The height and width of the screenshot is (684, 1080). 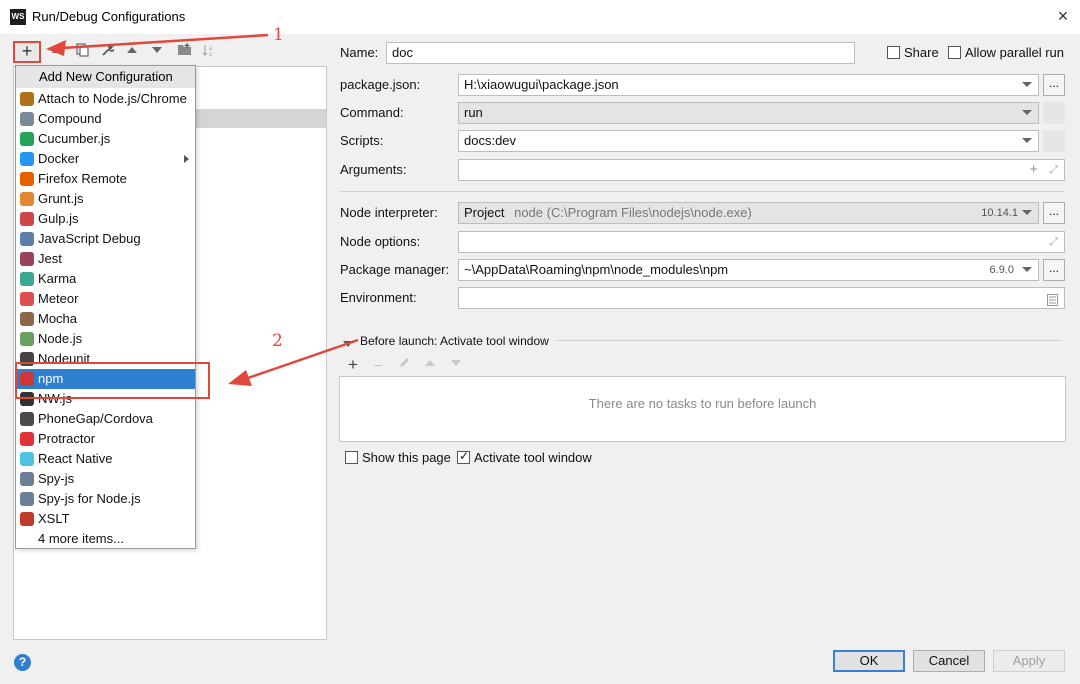 What do you see at coordinates (105, 259) in the screenshot?
I see `menu-item-jest: Jest` at bounding box center [105, 259].